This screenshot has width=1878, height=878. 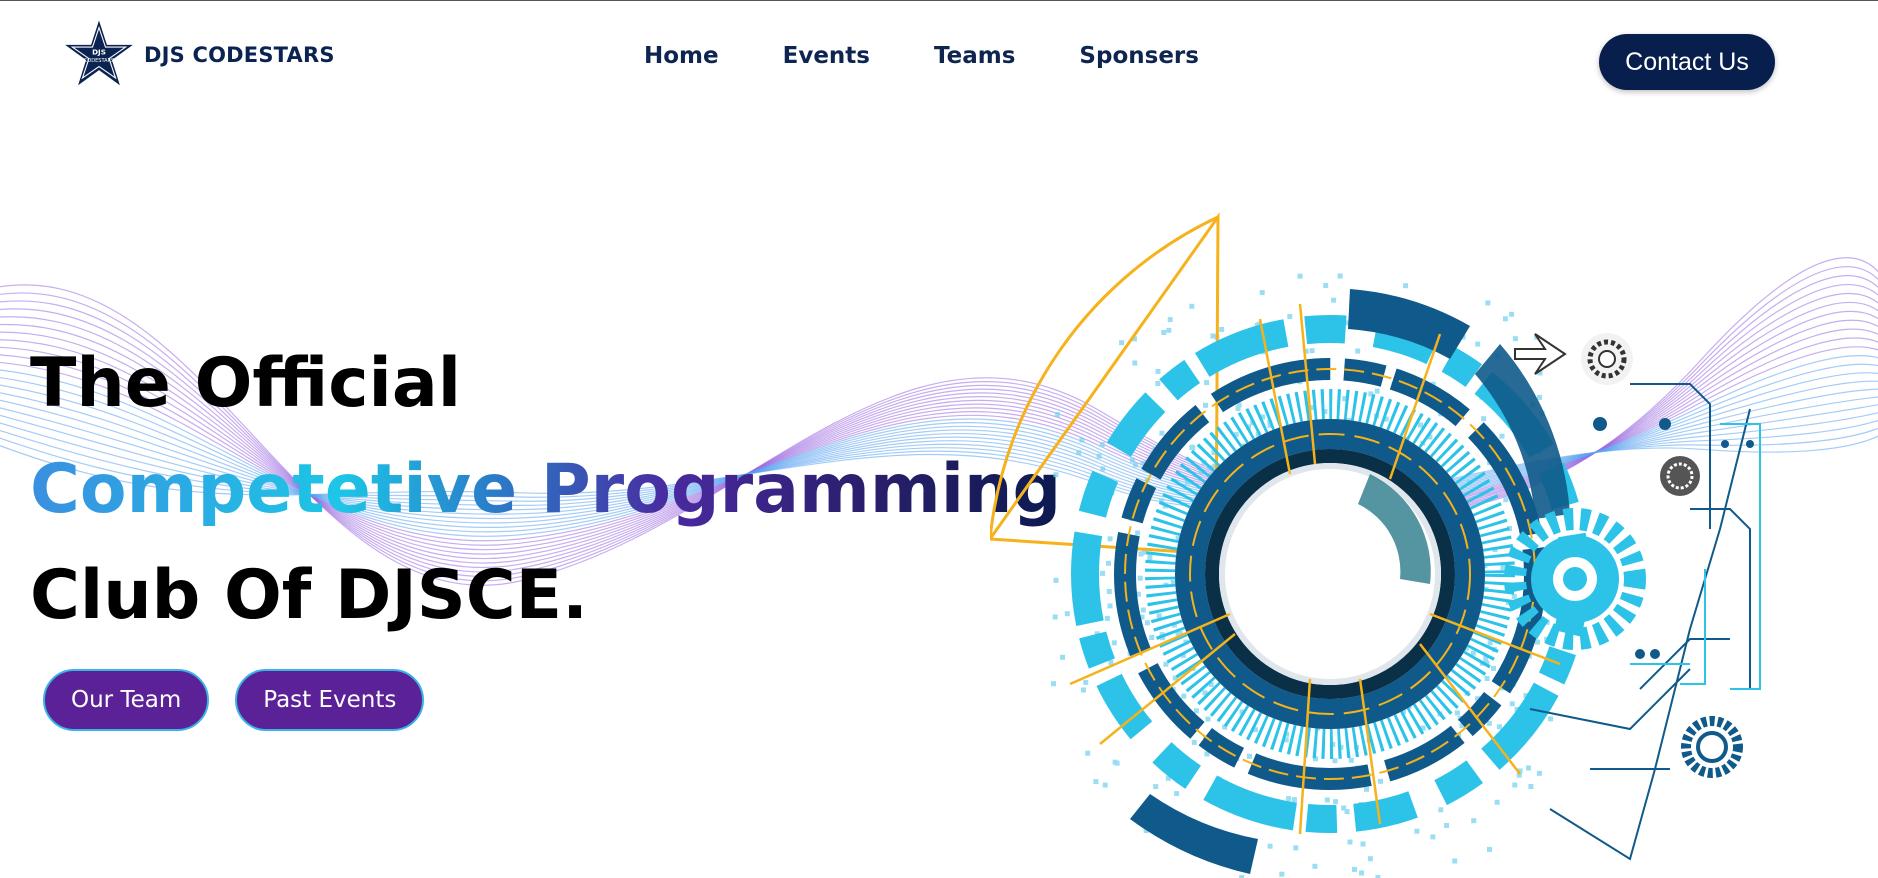 What do you see at coordinates (99, 61) in the screenshot?
I see `svg-text: CODESTARS` at bounding box center [99, 61].